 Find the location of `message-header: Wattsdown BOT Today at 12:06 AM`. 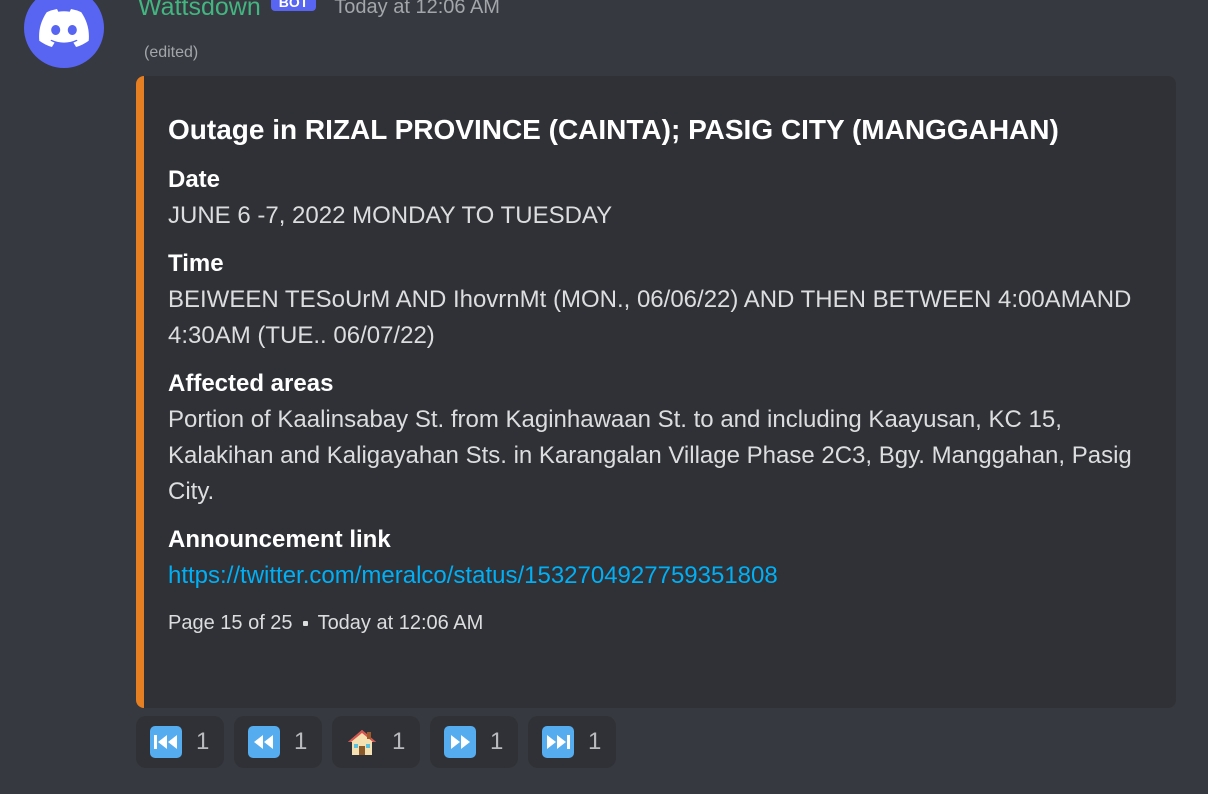

message-header: Wattsdown BOT Today at 12:06 AM is located at coordinates (319, 11).